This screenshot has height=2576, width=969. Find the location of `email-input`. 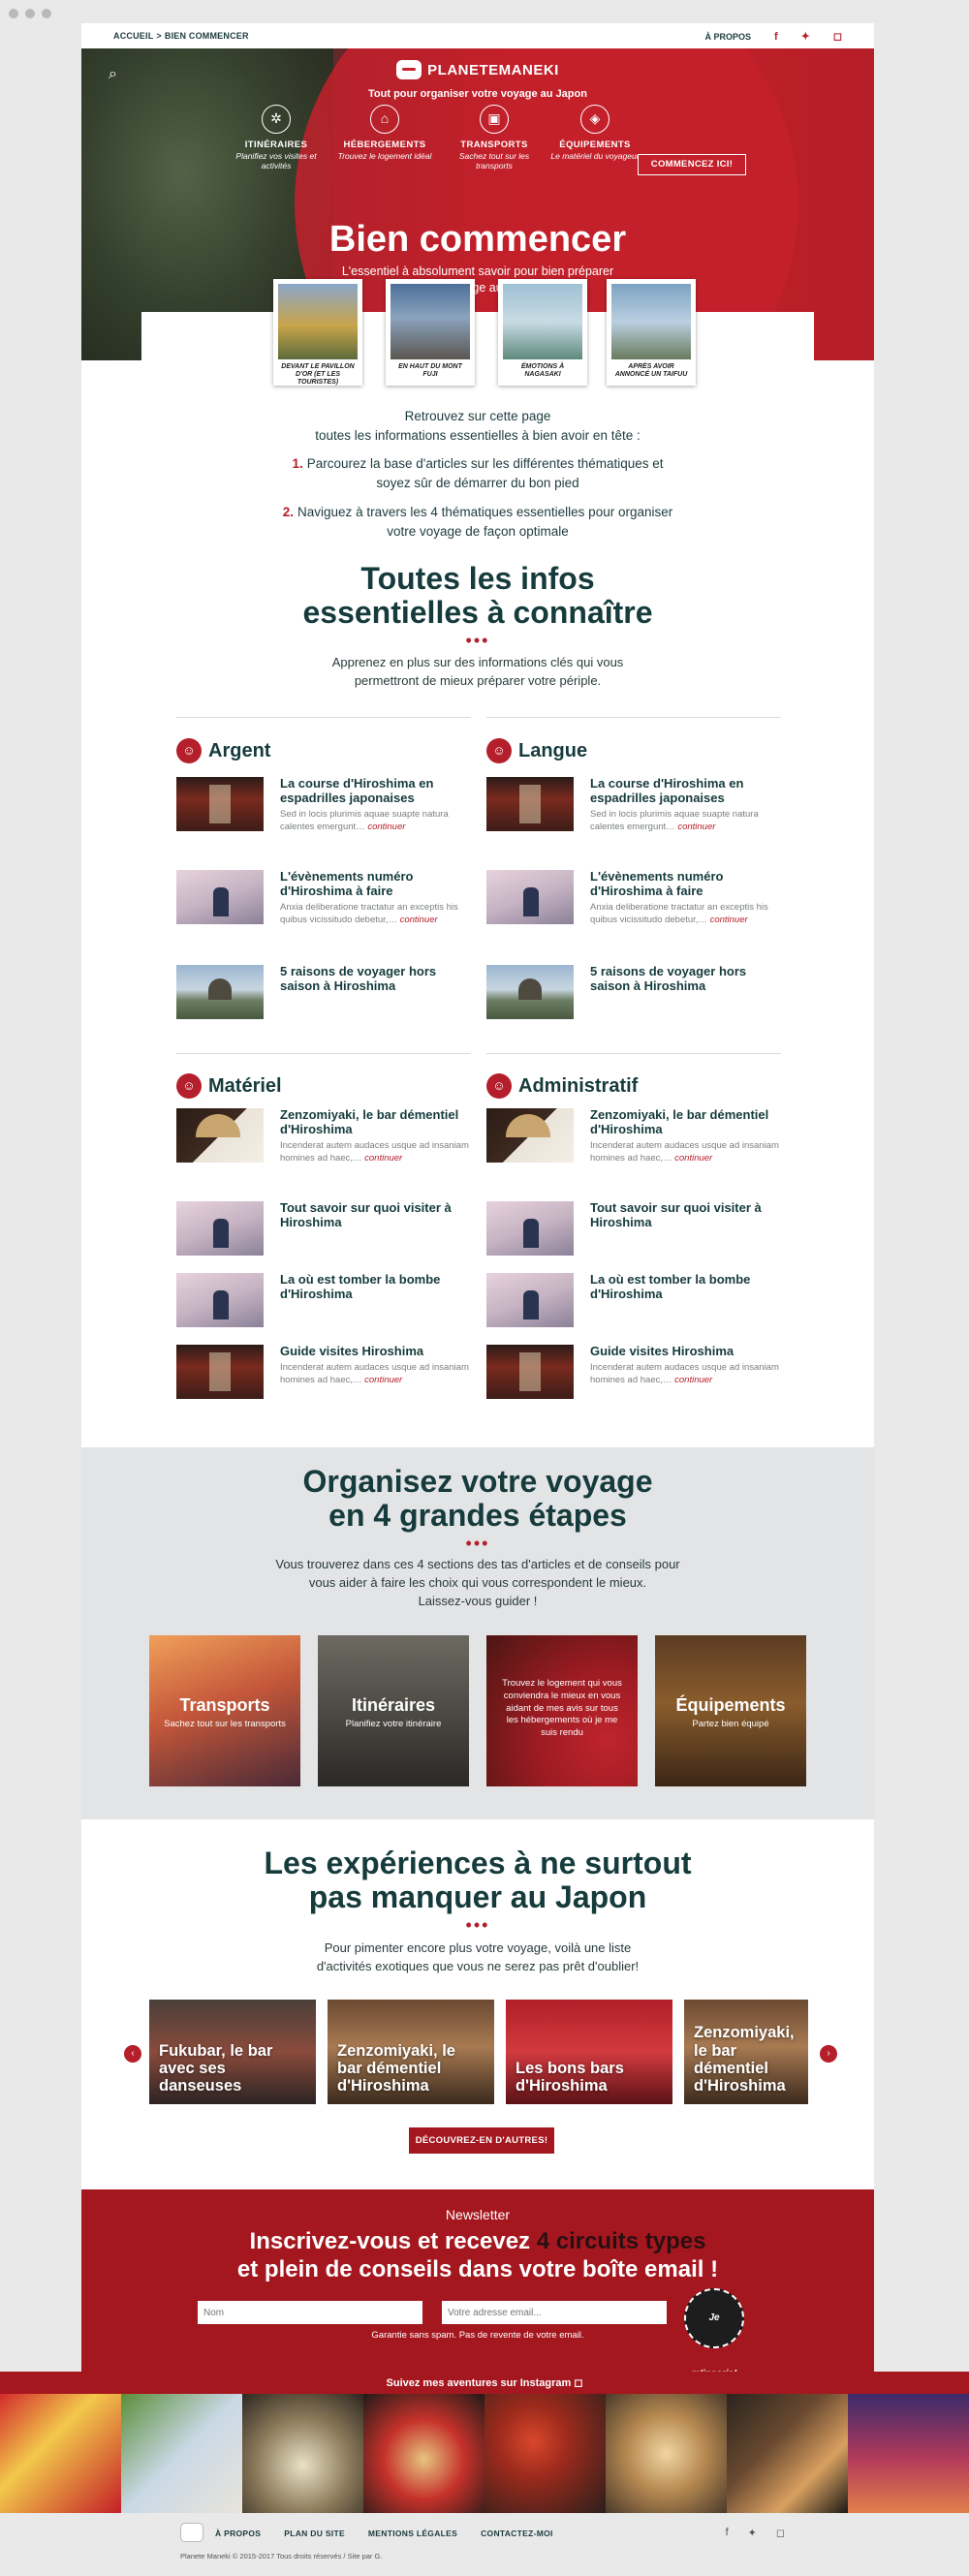

email-input is located at coordinates (554, 2312).